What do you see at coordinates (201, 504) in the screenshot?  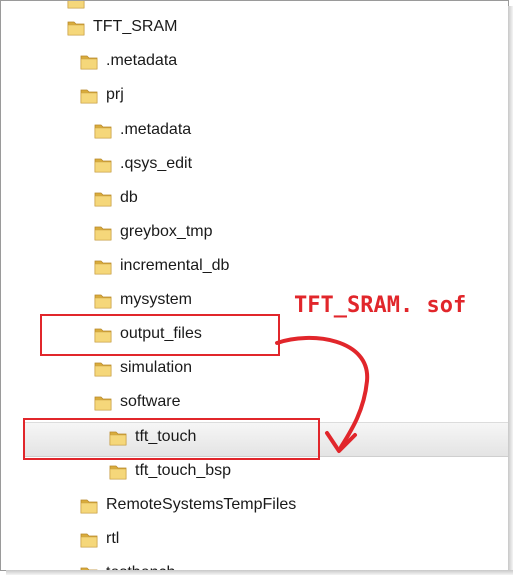 I see `tree-item-label: RemoteSystemsTempFiles` at bounding box center [201, 504].